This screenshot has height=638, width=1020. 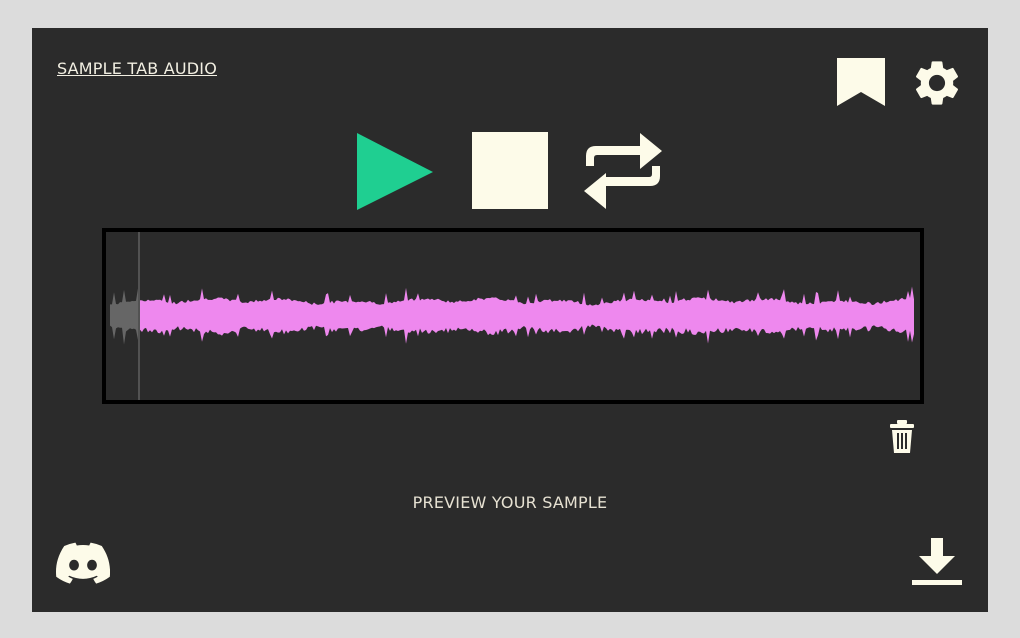 I want to click on gear-icon, so click(x=937, y=85).